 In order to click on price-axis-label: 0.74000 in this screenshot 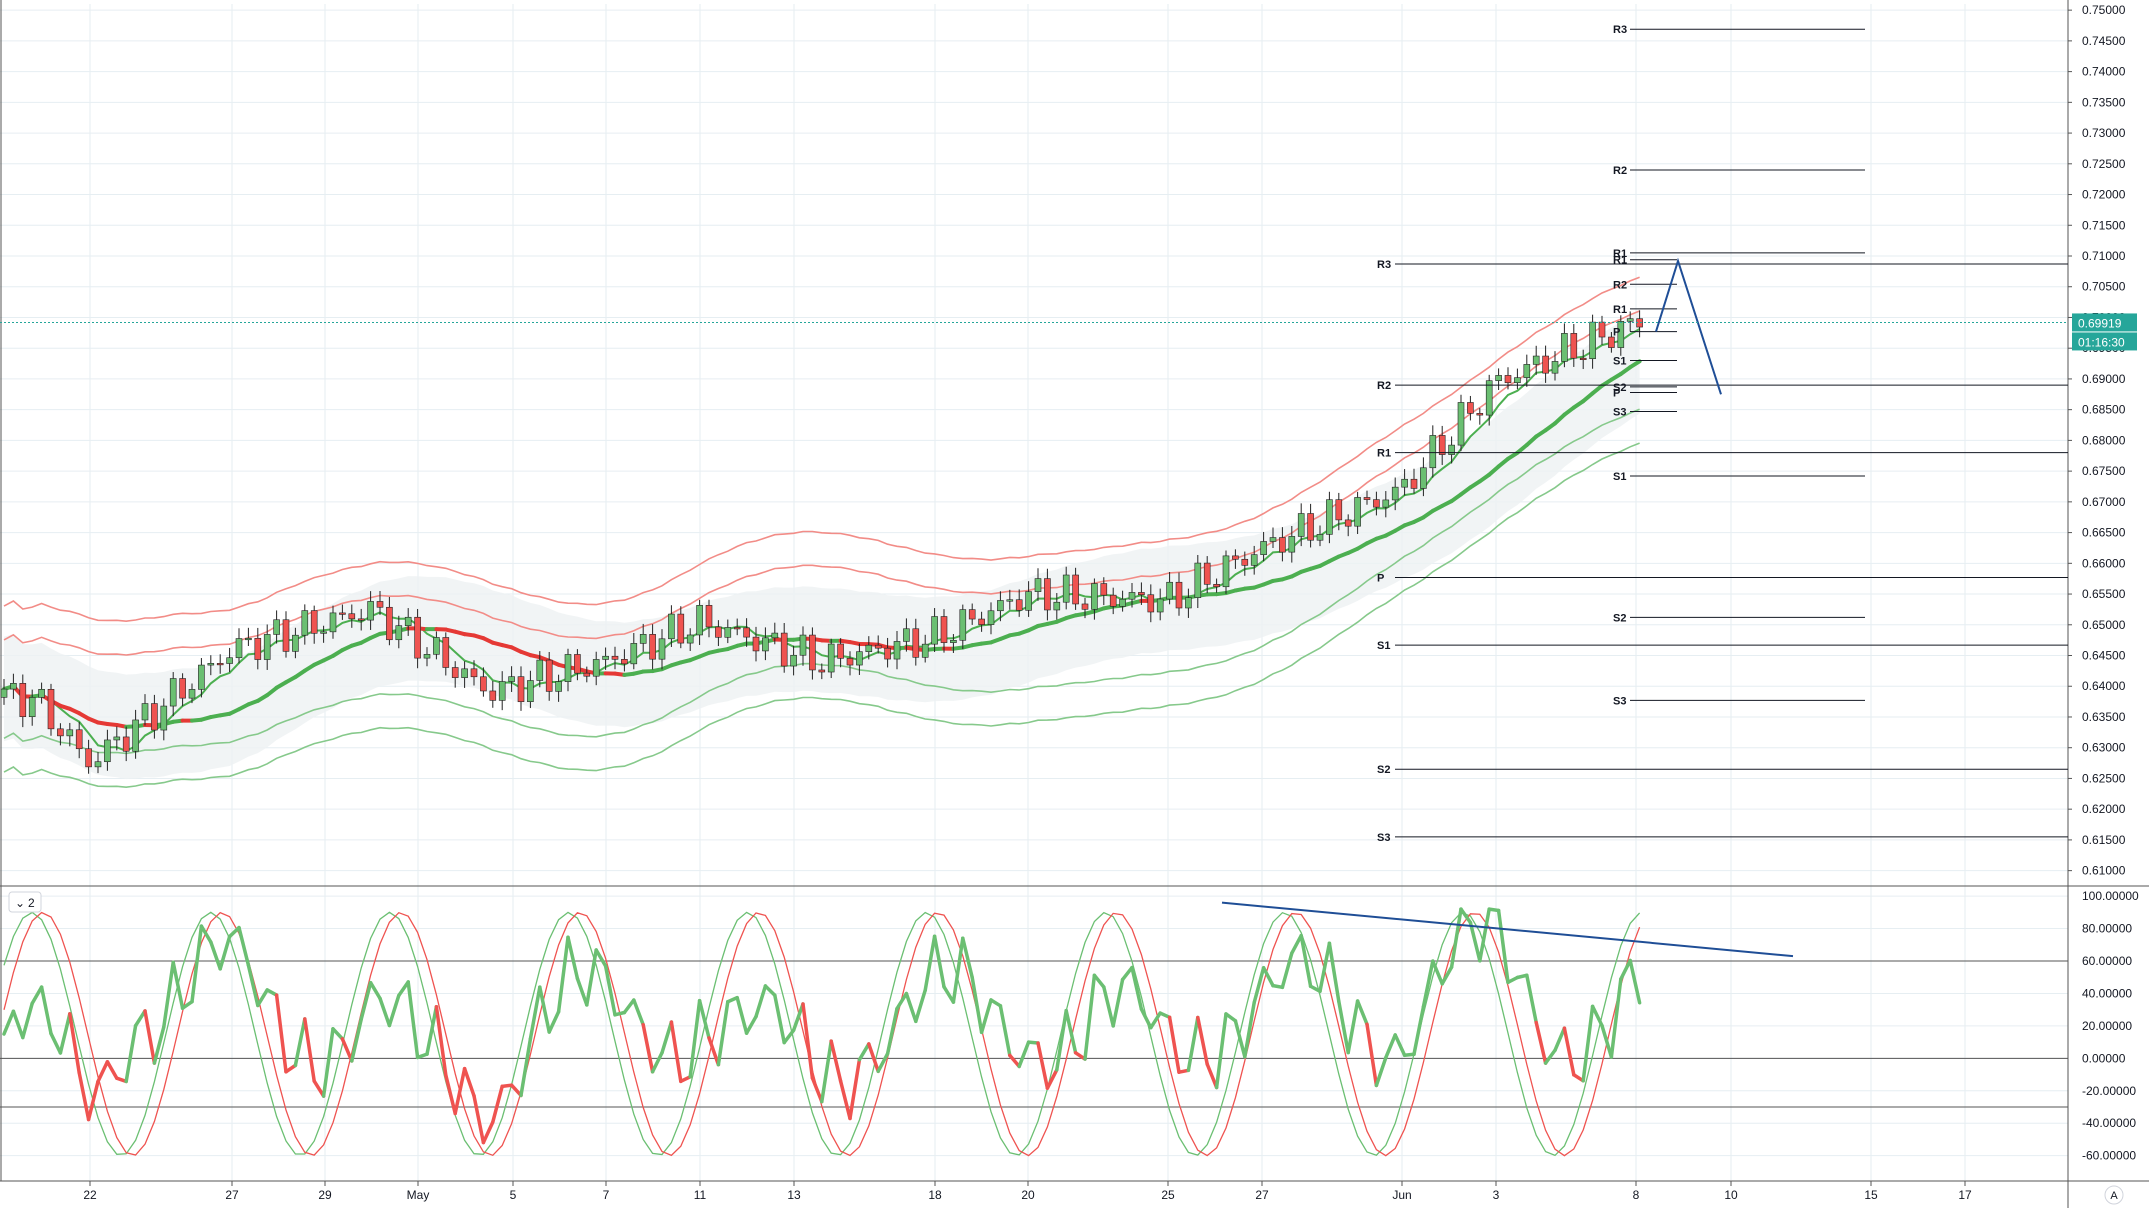, I will do `click(2104, 72)`.